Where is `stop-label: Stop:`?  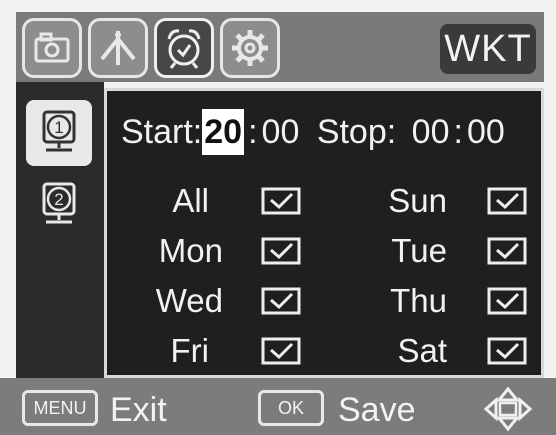 stop-label: Stop: is located at coordinates (356, 132).